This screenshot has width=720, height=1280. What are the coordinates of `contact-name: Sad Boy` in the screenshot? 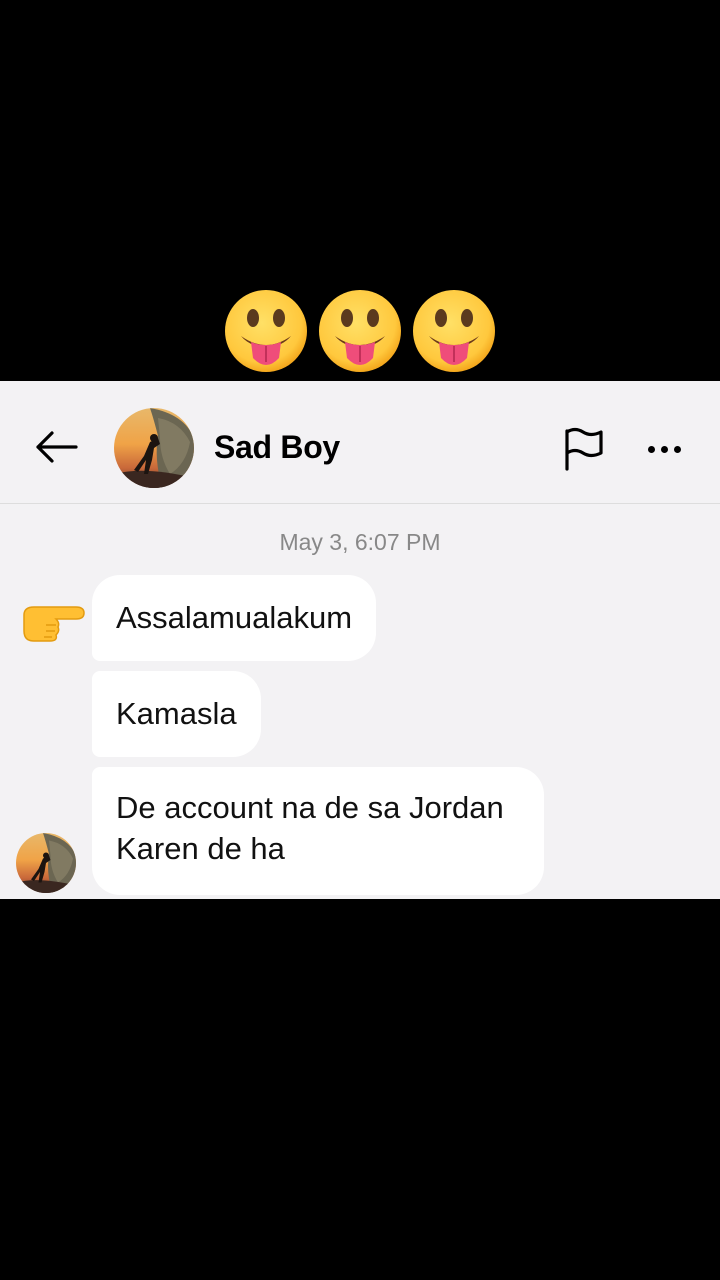 It's located at (277, 447).